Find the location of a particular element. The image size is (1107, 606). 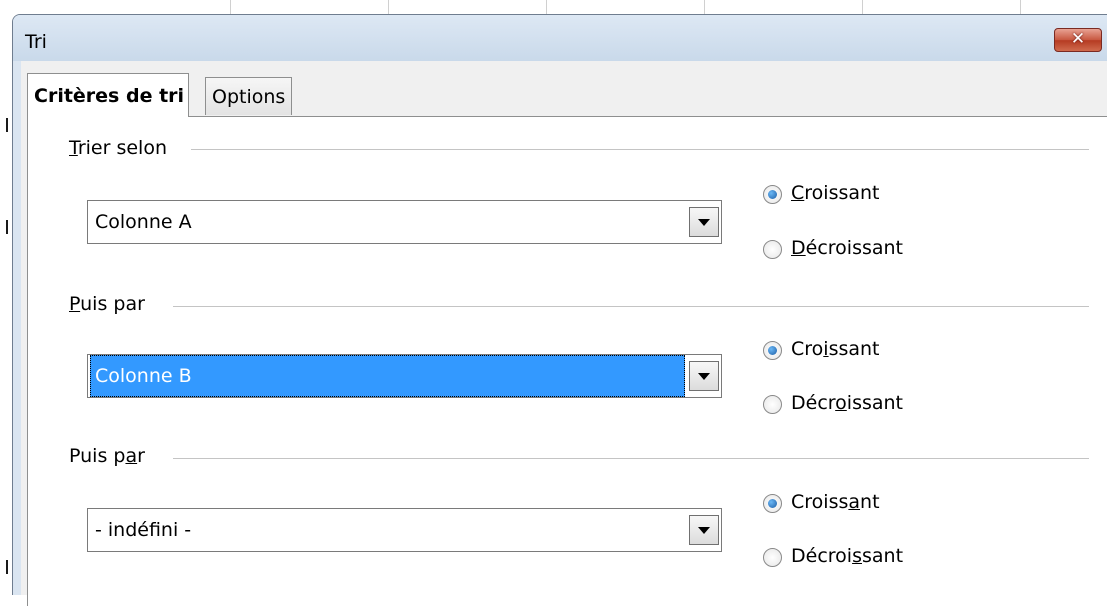

tab-options: Options is located at coordinates (249, 96).